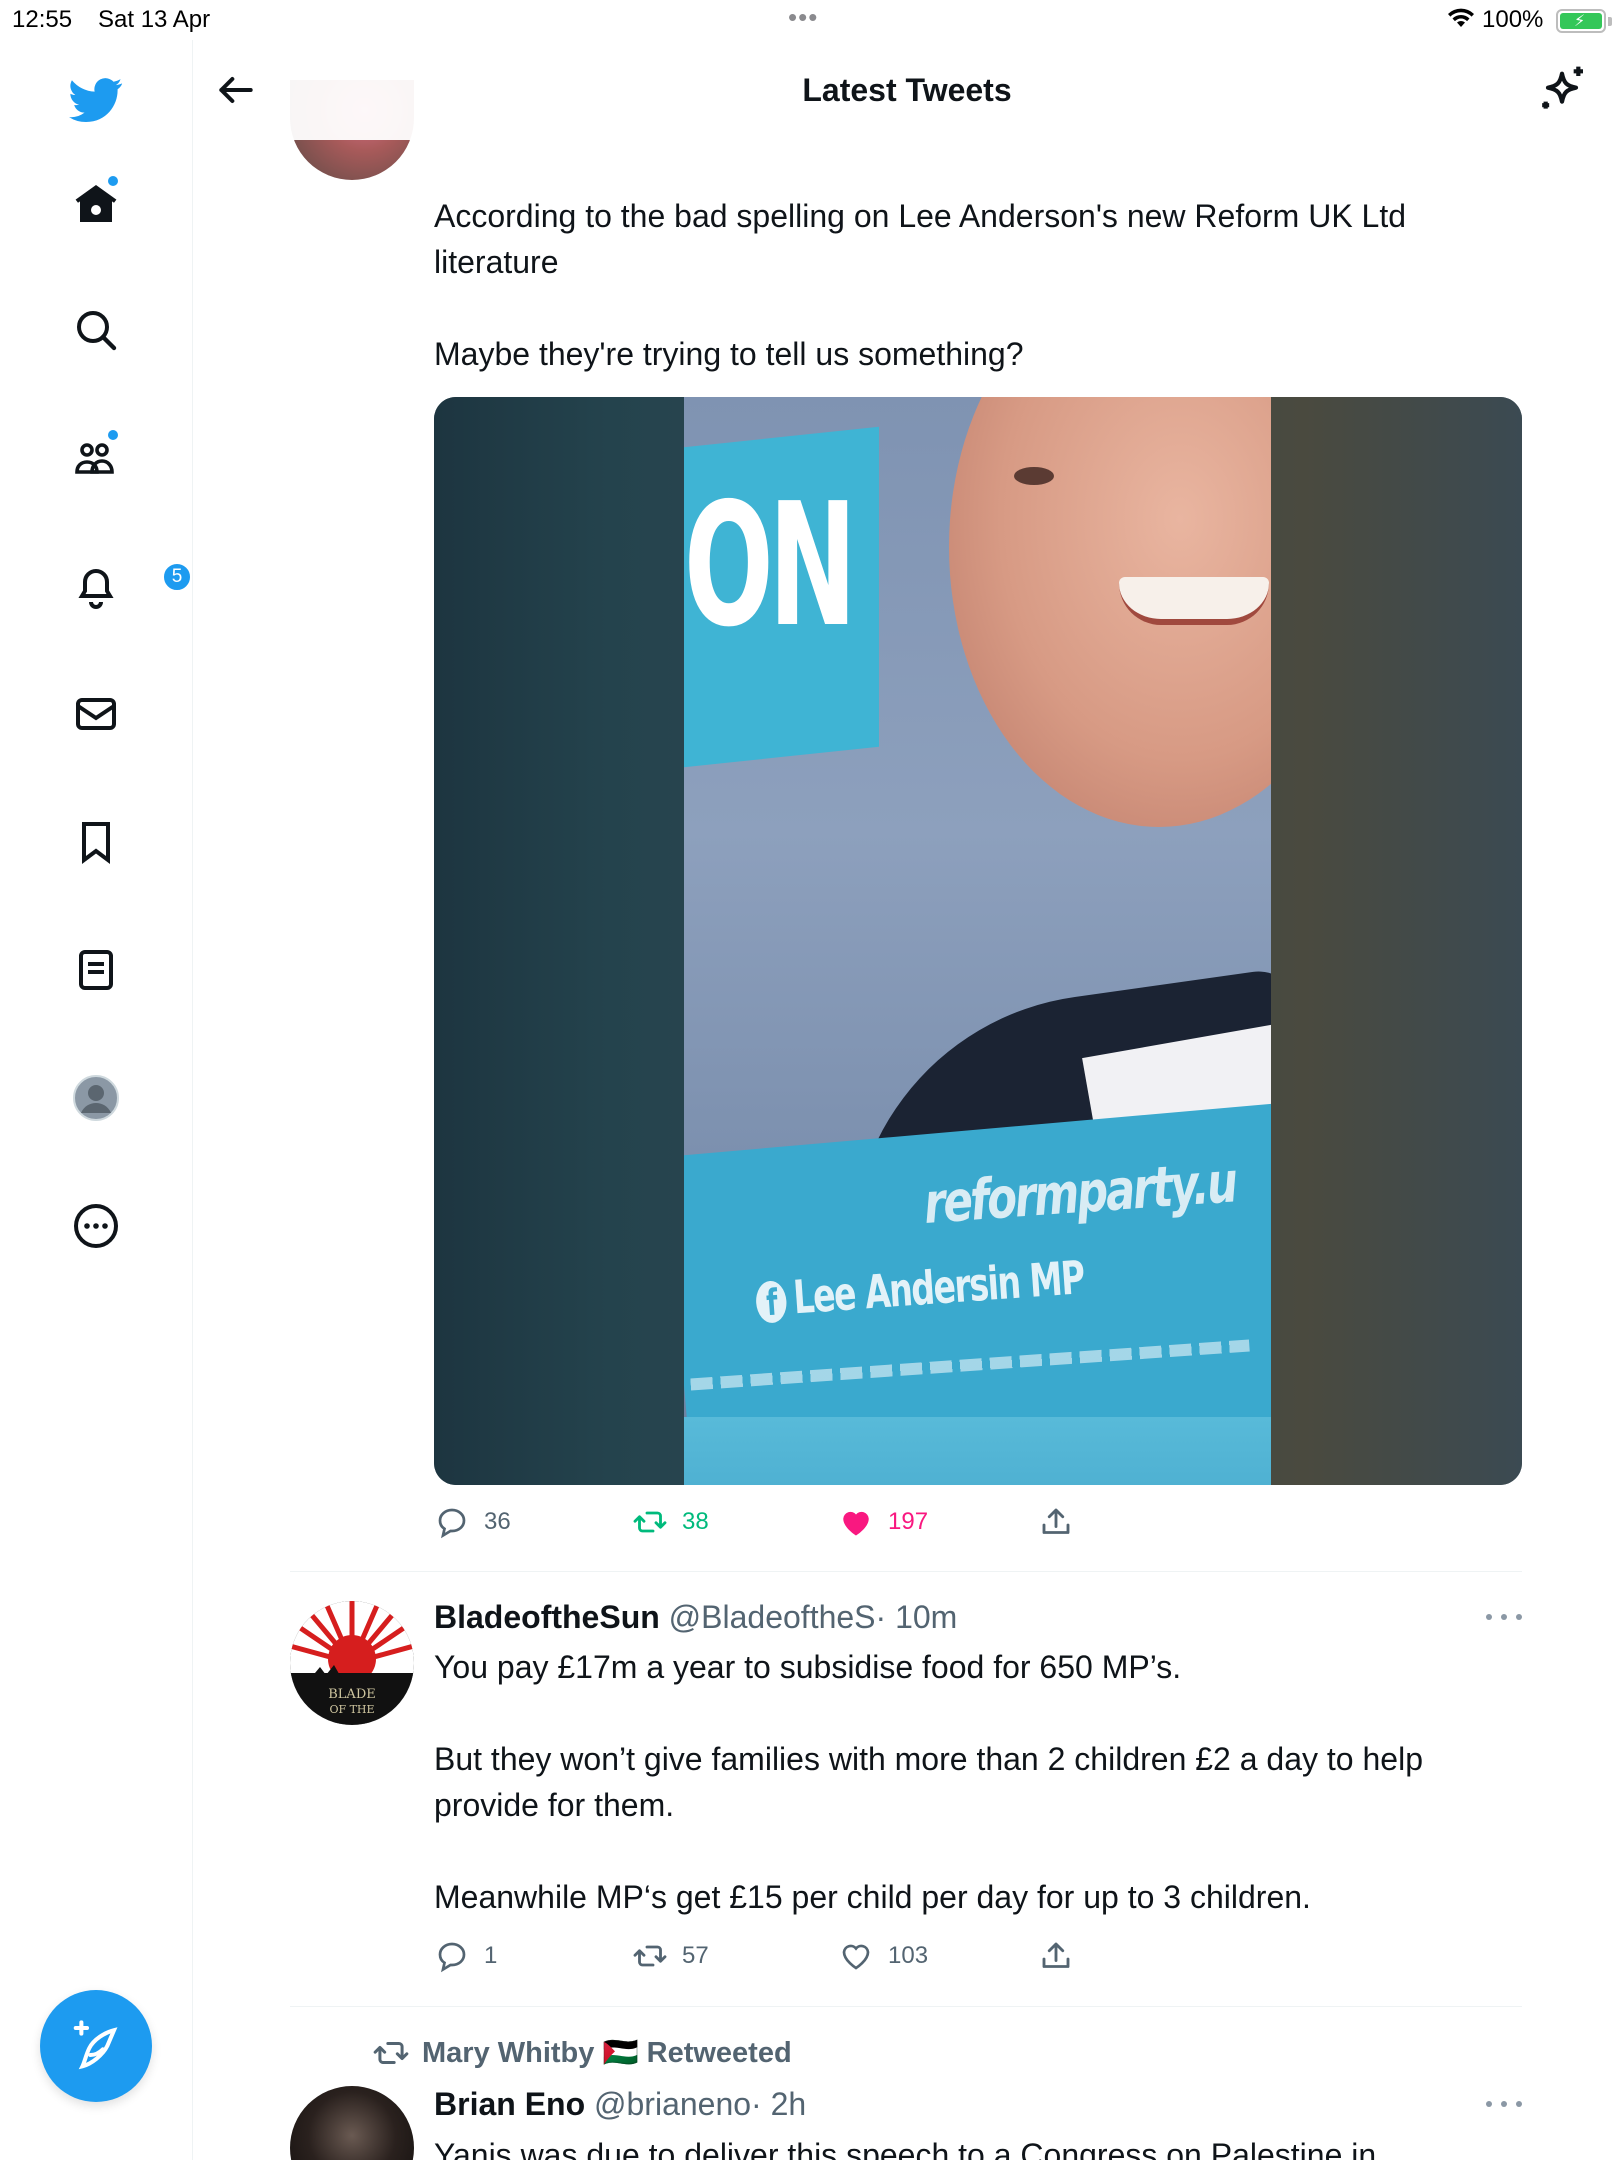  Describe the element at coordinates (977, 1451) in the screenshot. I see `media-leaflet-stack` at that location.